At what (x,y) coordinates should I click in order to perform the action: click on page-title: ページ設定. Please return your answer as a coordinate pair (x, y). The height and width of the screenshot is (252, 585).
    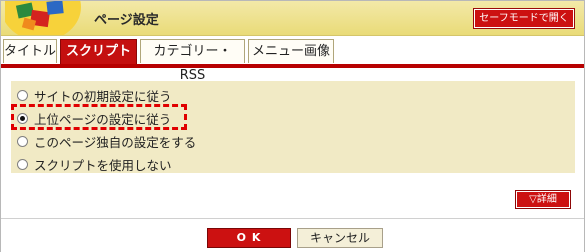
    Looking at the image, I should click on (126, 20).